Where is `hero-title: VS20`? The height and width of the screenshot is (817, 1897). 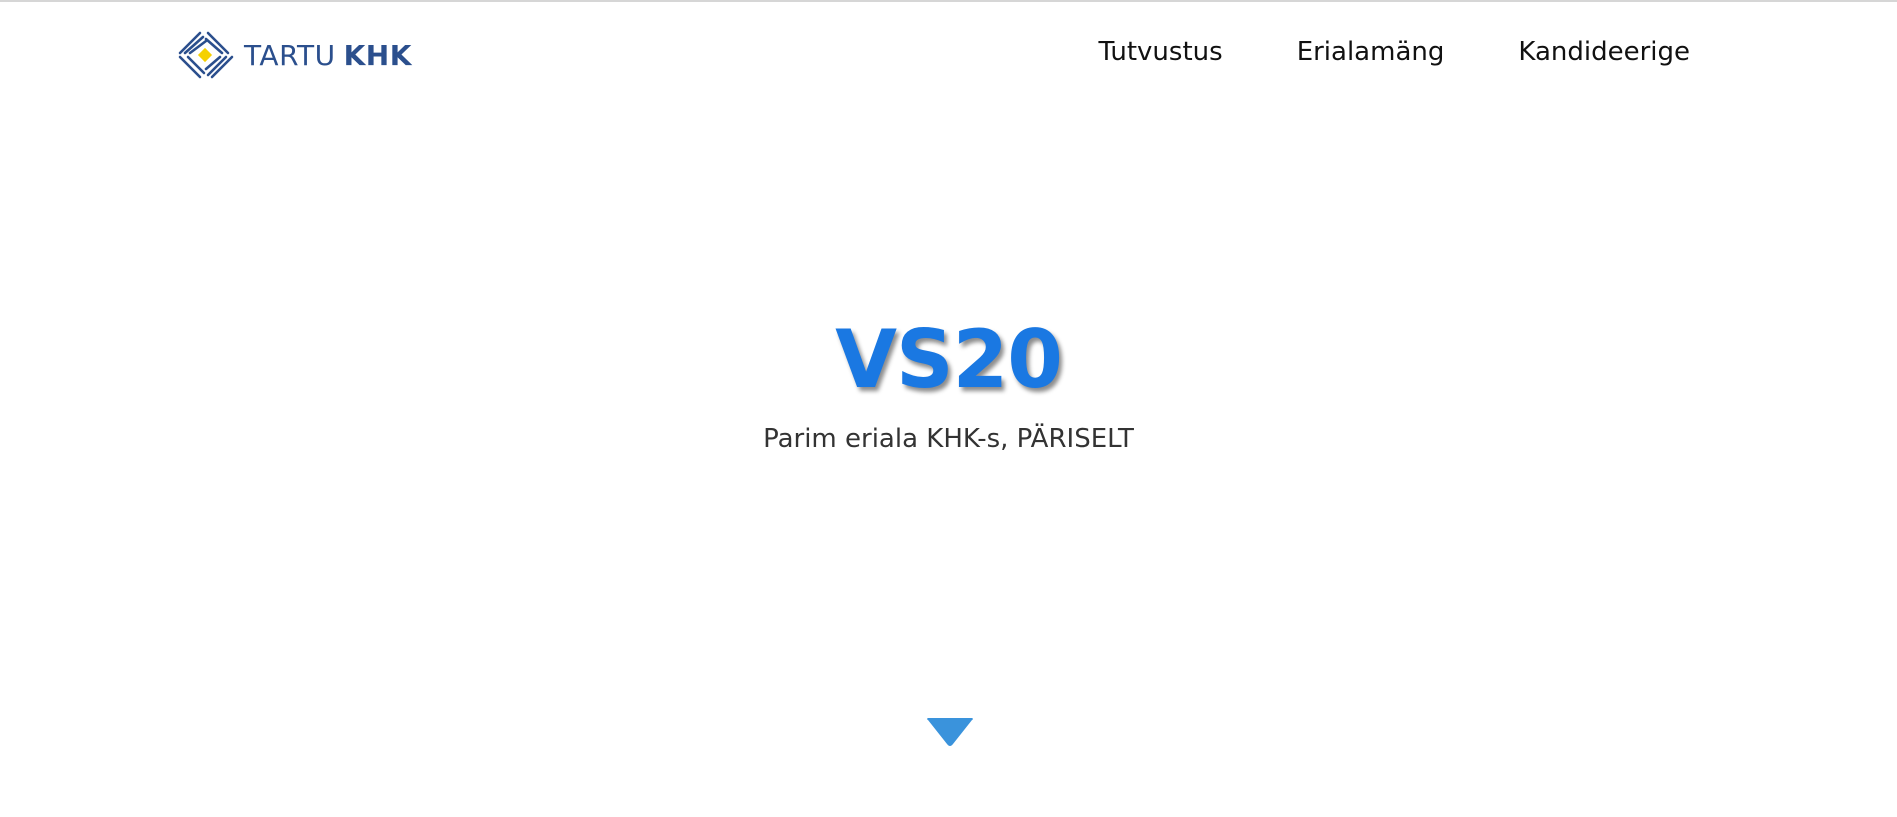
hero-title: VS20 is located at coordinates (949, 359).